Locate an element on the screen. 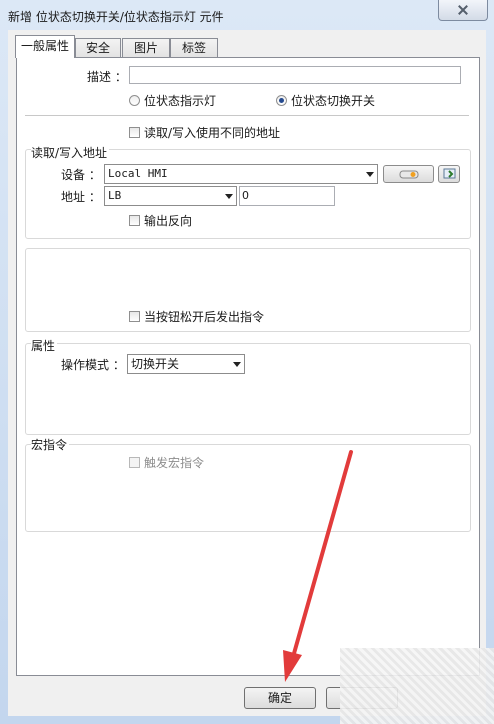 The width and height of the screenshot is (494, 724). tab-general: 一般属性 is located at coordinates (45, 46).